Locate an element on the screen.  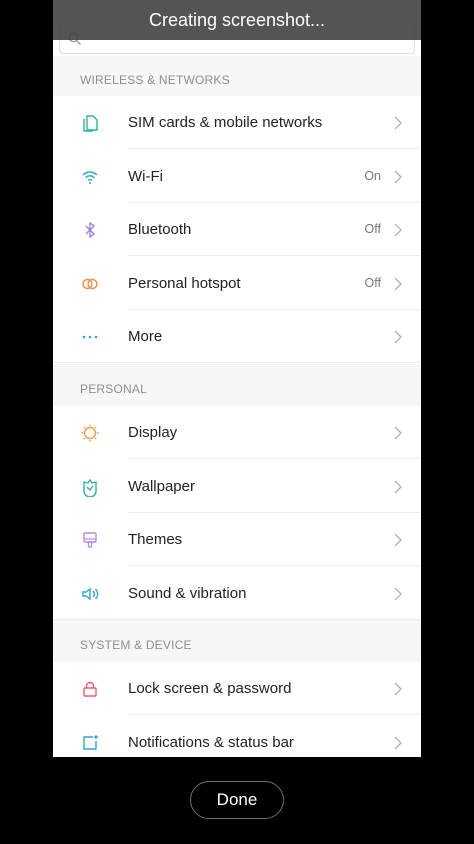
bluetooth-icon is located at coordinates (90, 230).